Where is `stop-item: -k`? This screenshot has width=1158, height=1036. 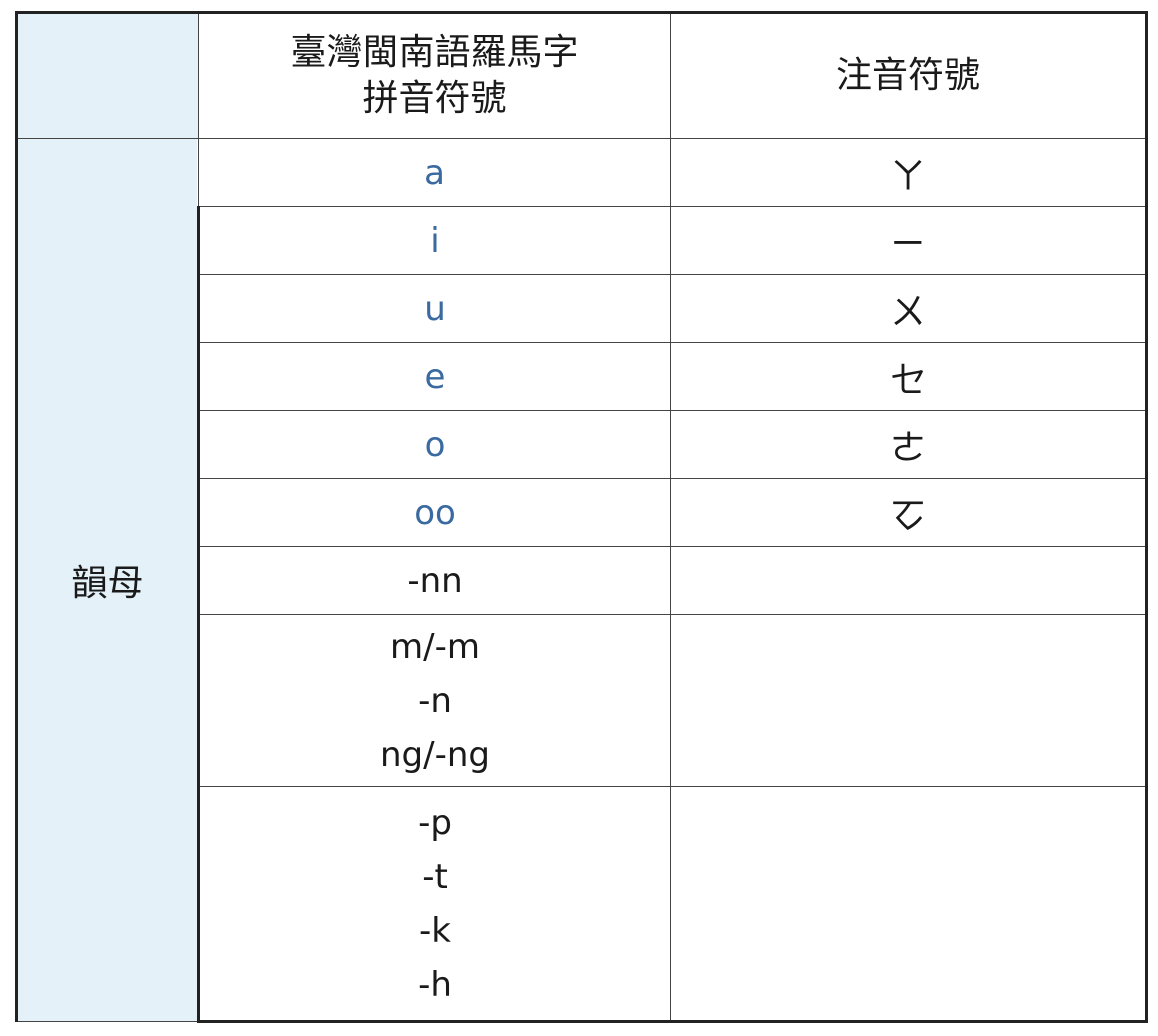
stop-item: -k is located at coordinates (435, 930).